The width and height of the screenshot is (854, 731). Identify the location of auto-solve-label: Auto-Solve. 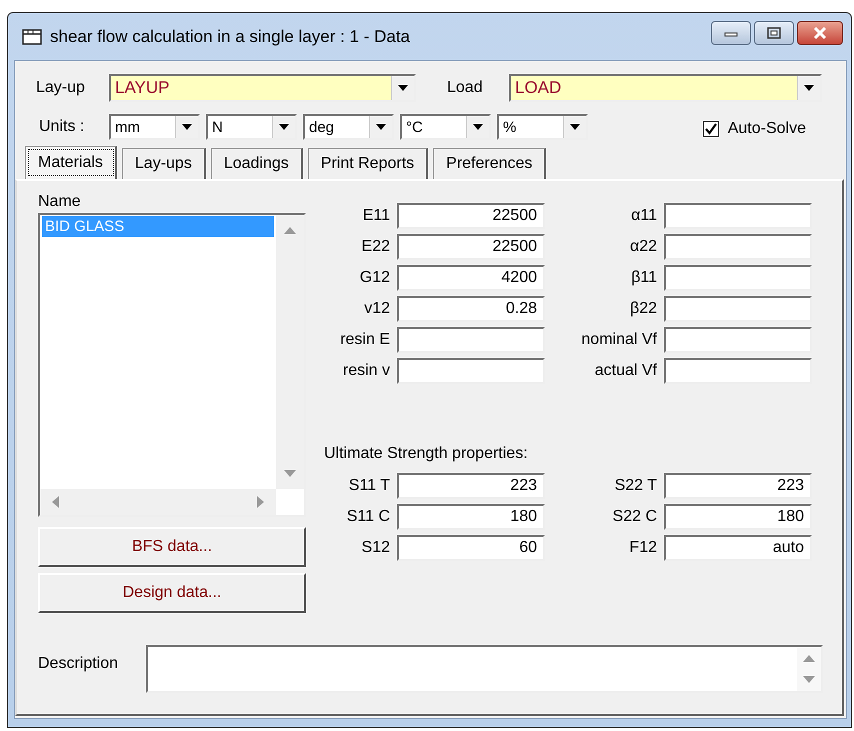
(767, 129).